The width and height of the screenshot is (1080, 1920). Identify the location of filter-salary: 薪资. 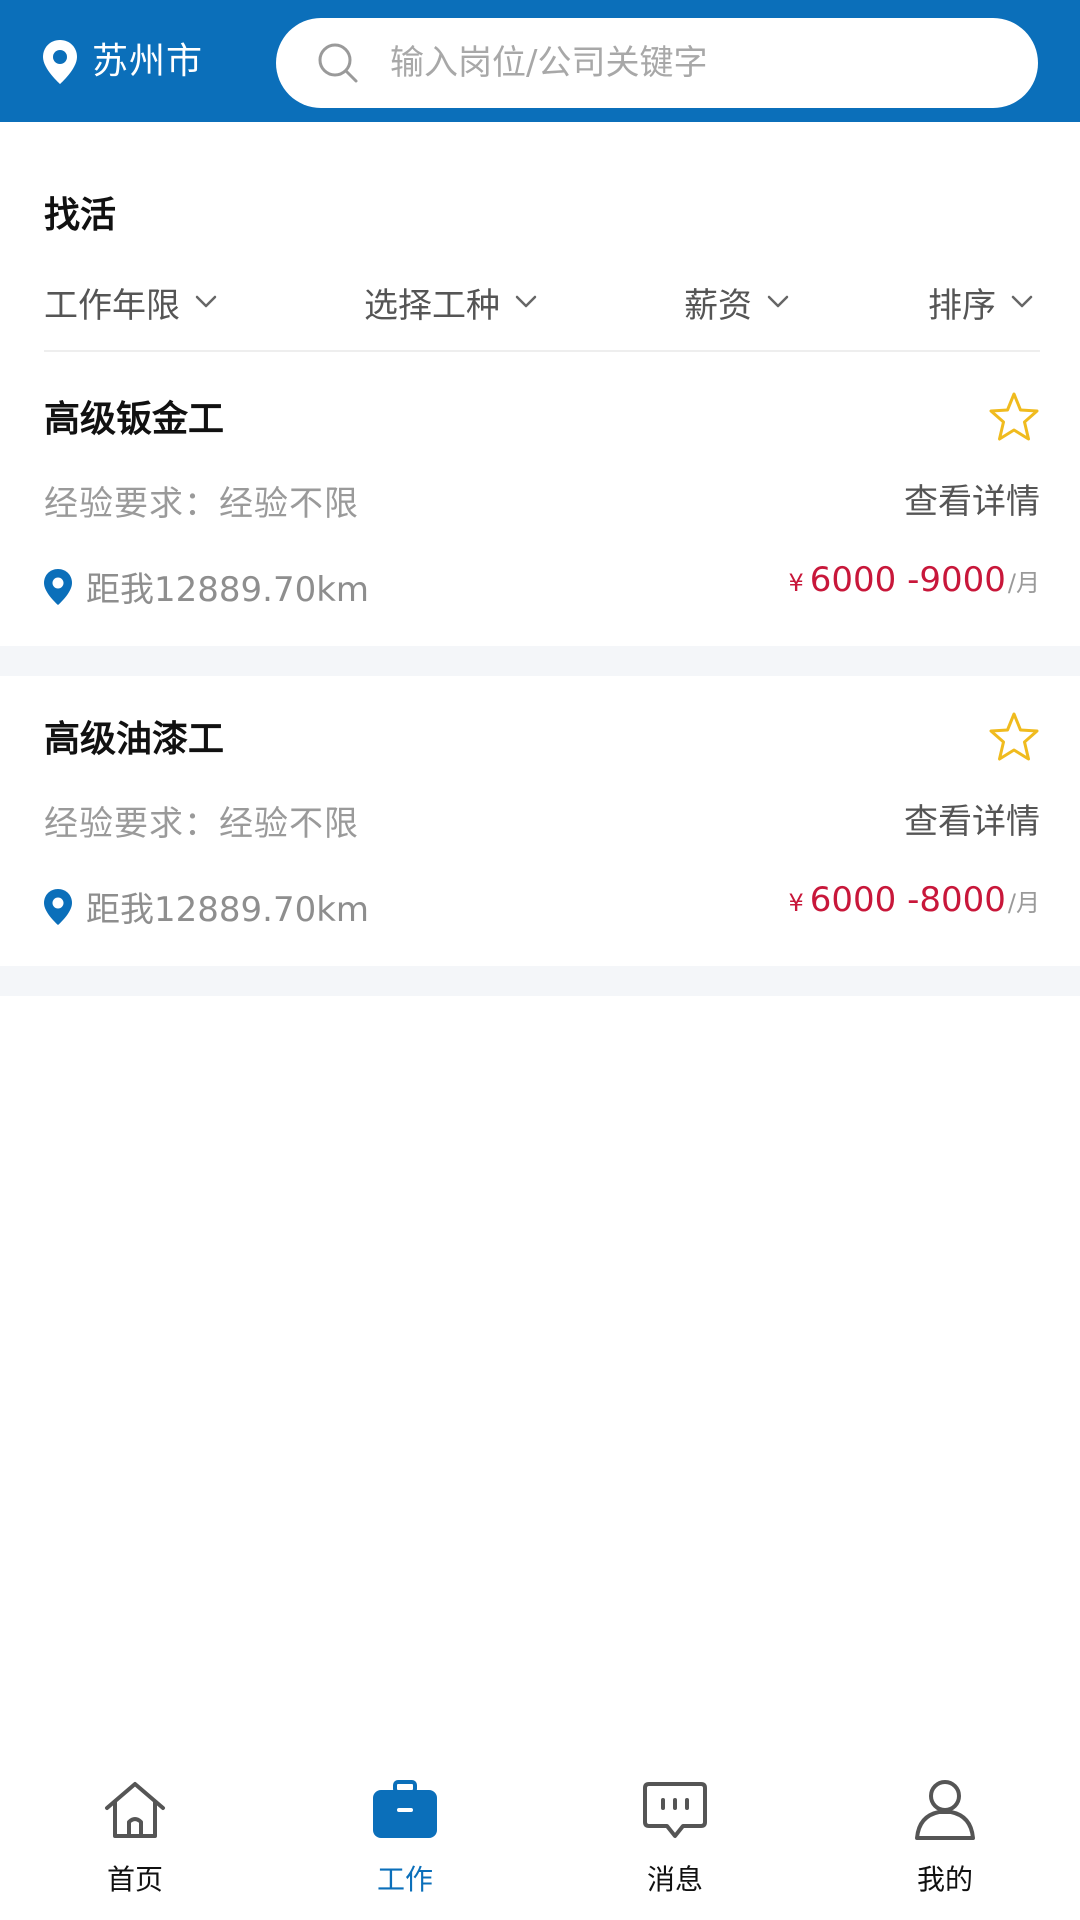
(737, 302).